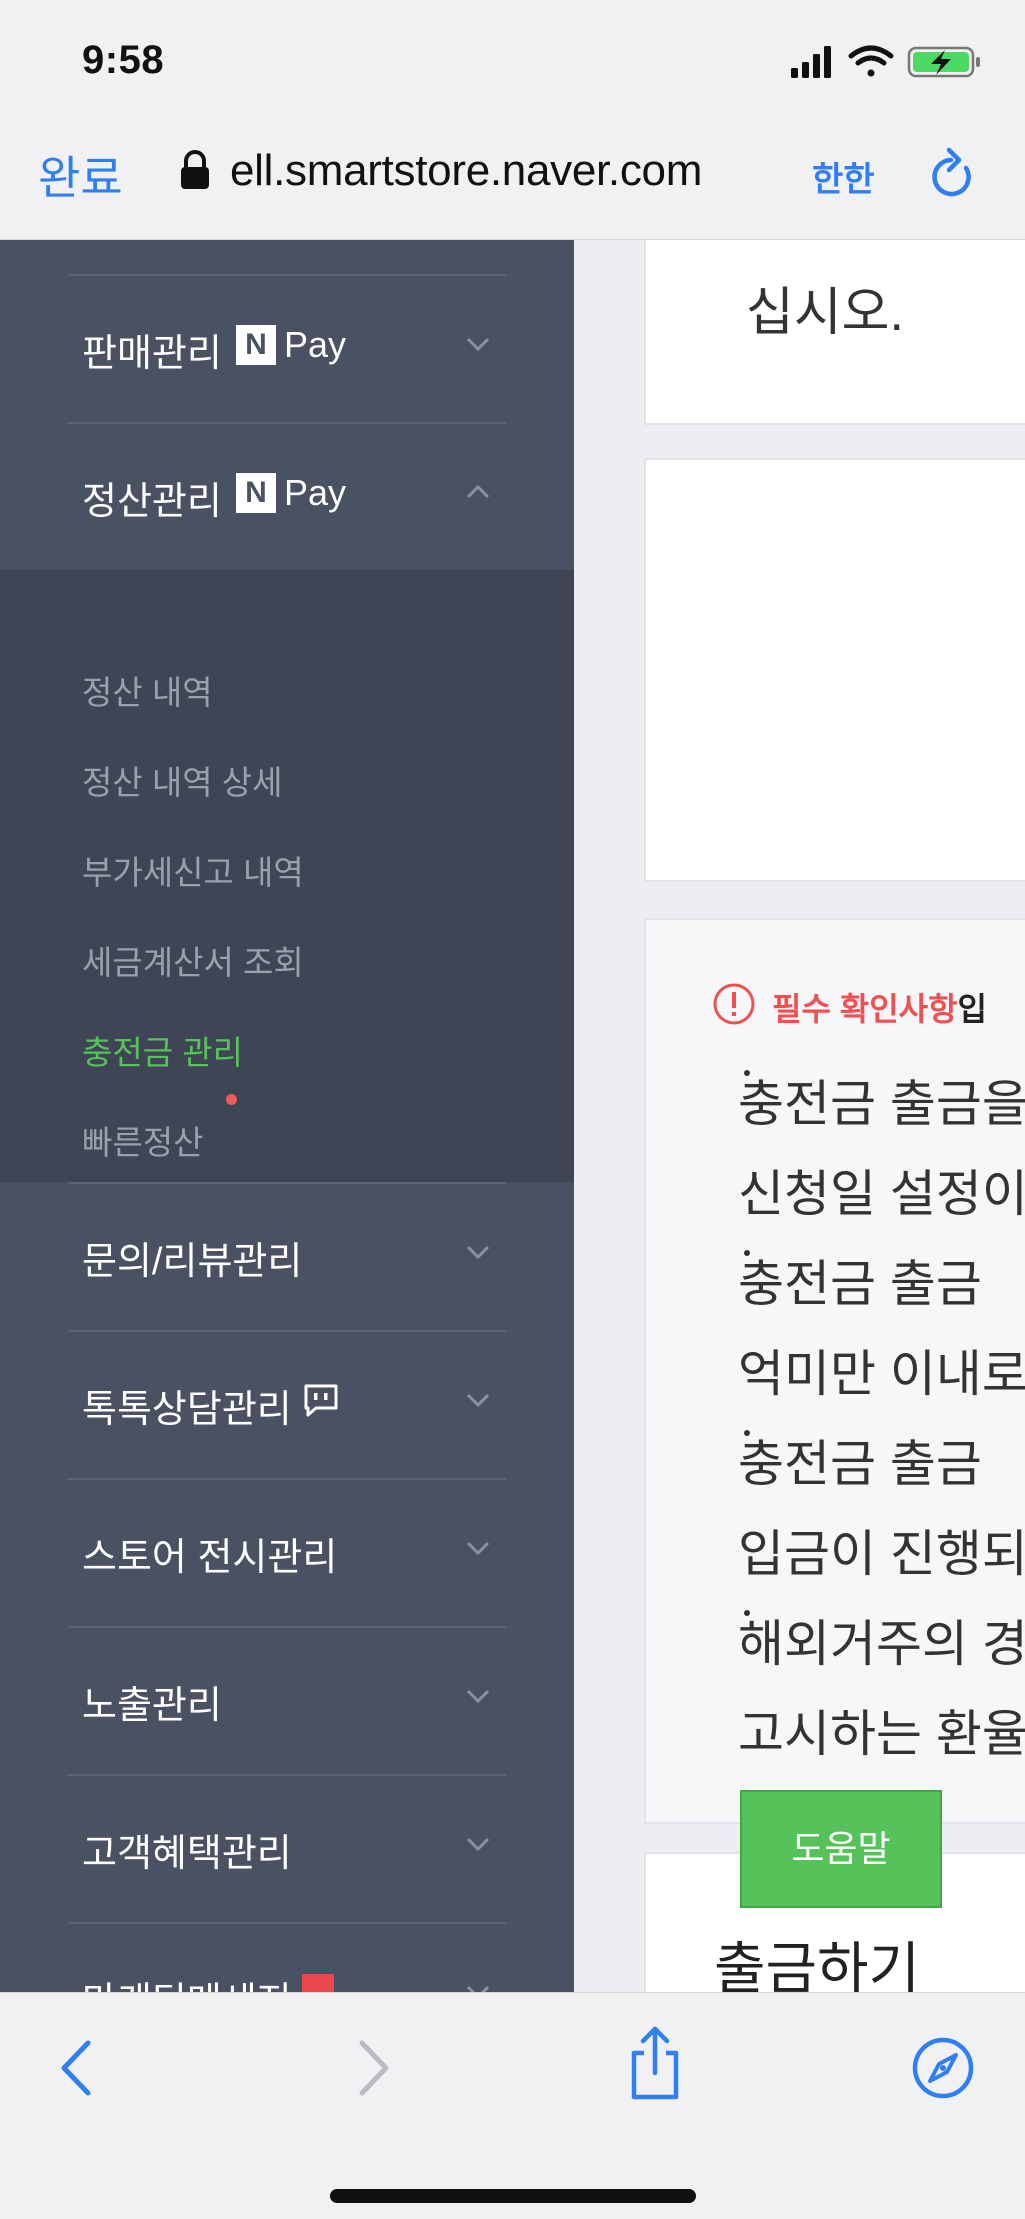 This screenshot has height=2219, width=1025. What do you see at coordinates (287, 1957) in the screenshot?
I see `sidebar-item-marketing-message: 마케팅메세지` at bounding box center [287, 1957].